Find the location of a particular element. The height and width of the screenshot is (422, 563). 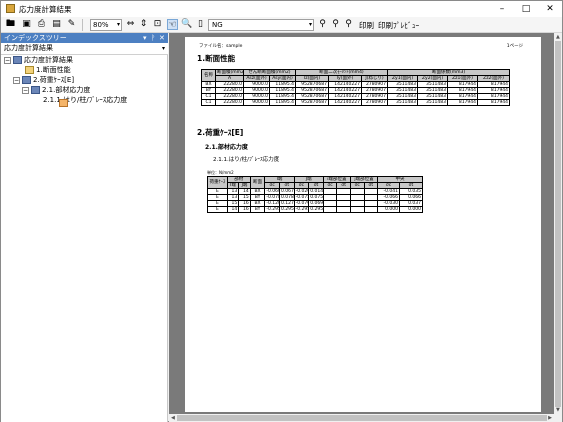

tree-item-label: 2.荷重ｹｰｽ[E] is located at coordinates (54, 80).